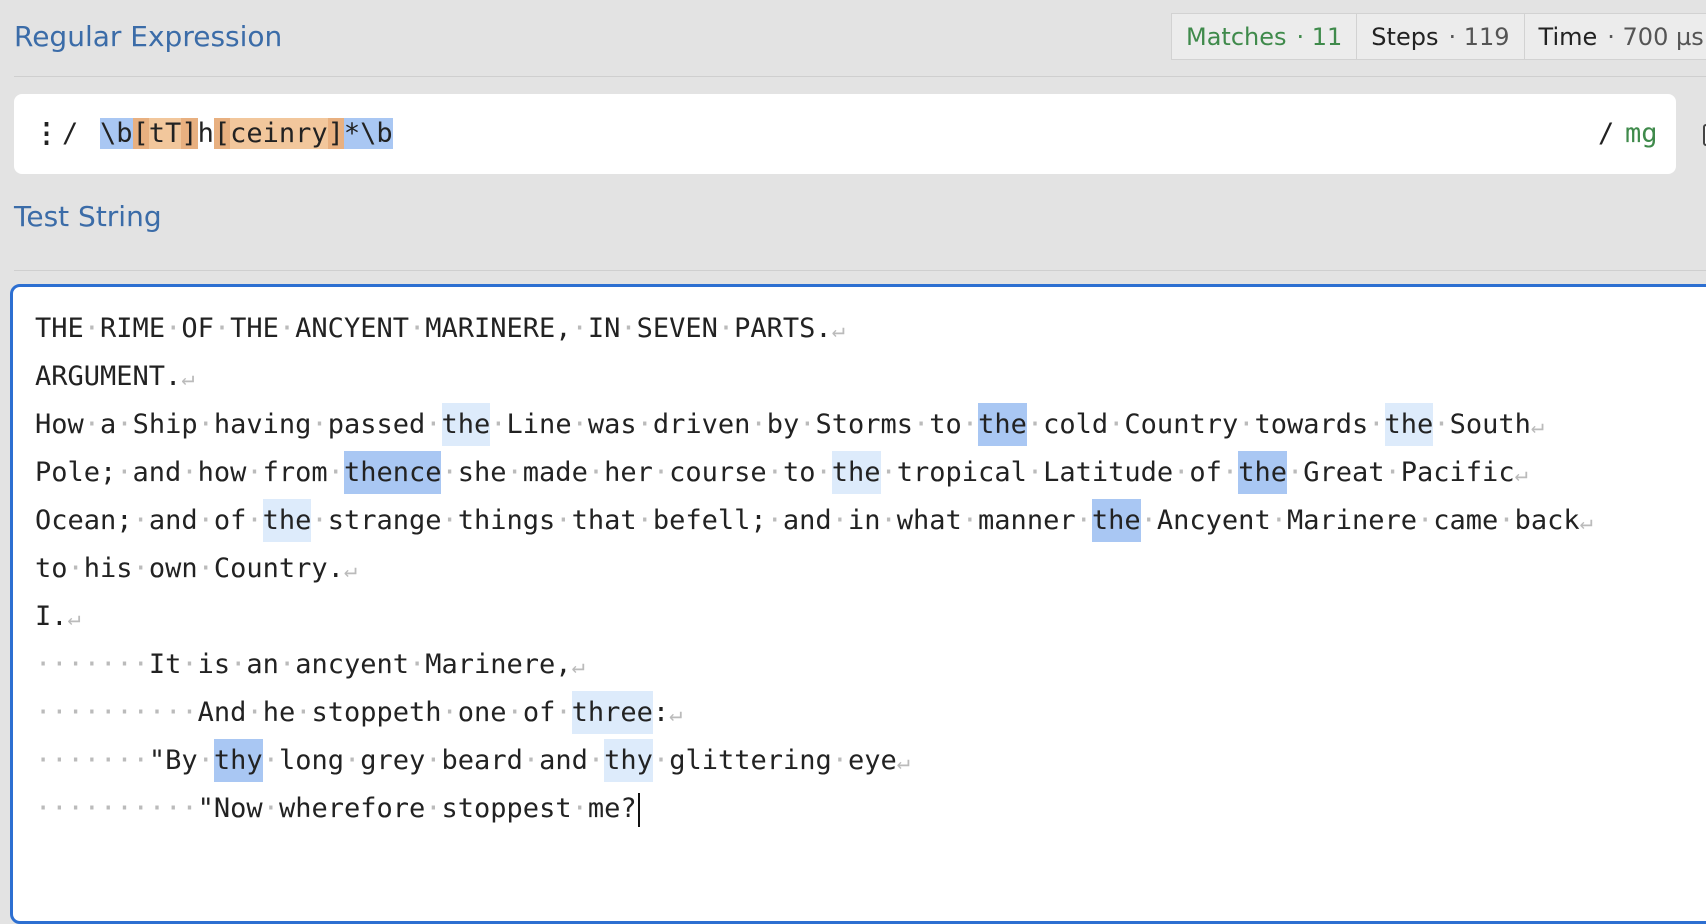  I want to click on match-stats: Matches · 11 Steps · 119 Time · 700 µs, so click(1438, 36).